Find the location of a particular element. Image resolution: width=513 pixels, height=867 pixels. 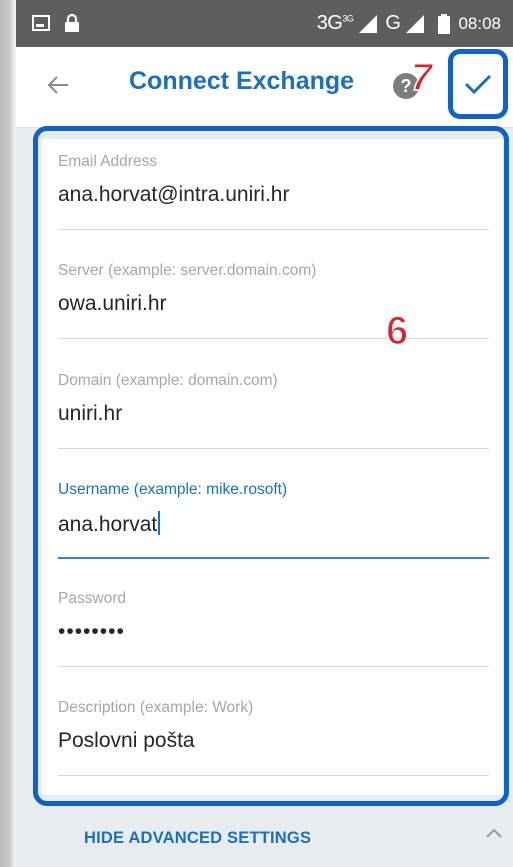

username-label: Username (example: mike.rosoft) is located at coordinates (173, 489).